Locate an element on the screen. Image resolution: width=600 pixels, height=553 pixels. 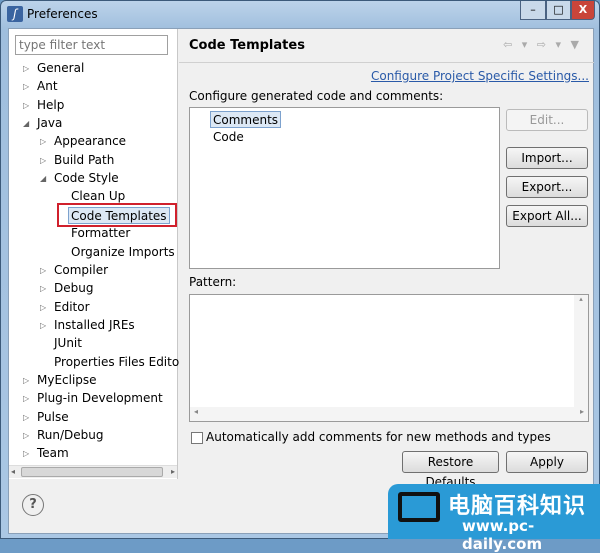
tree-item-general: General is located at coordinates (60, 68).